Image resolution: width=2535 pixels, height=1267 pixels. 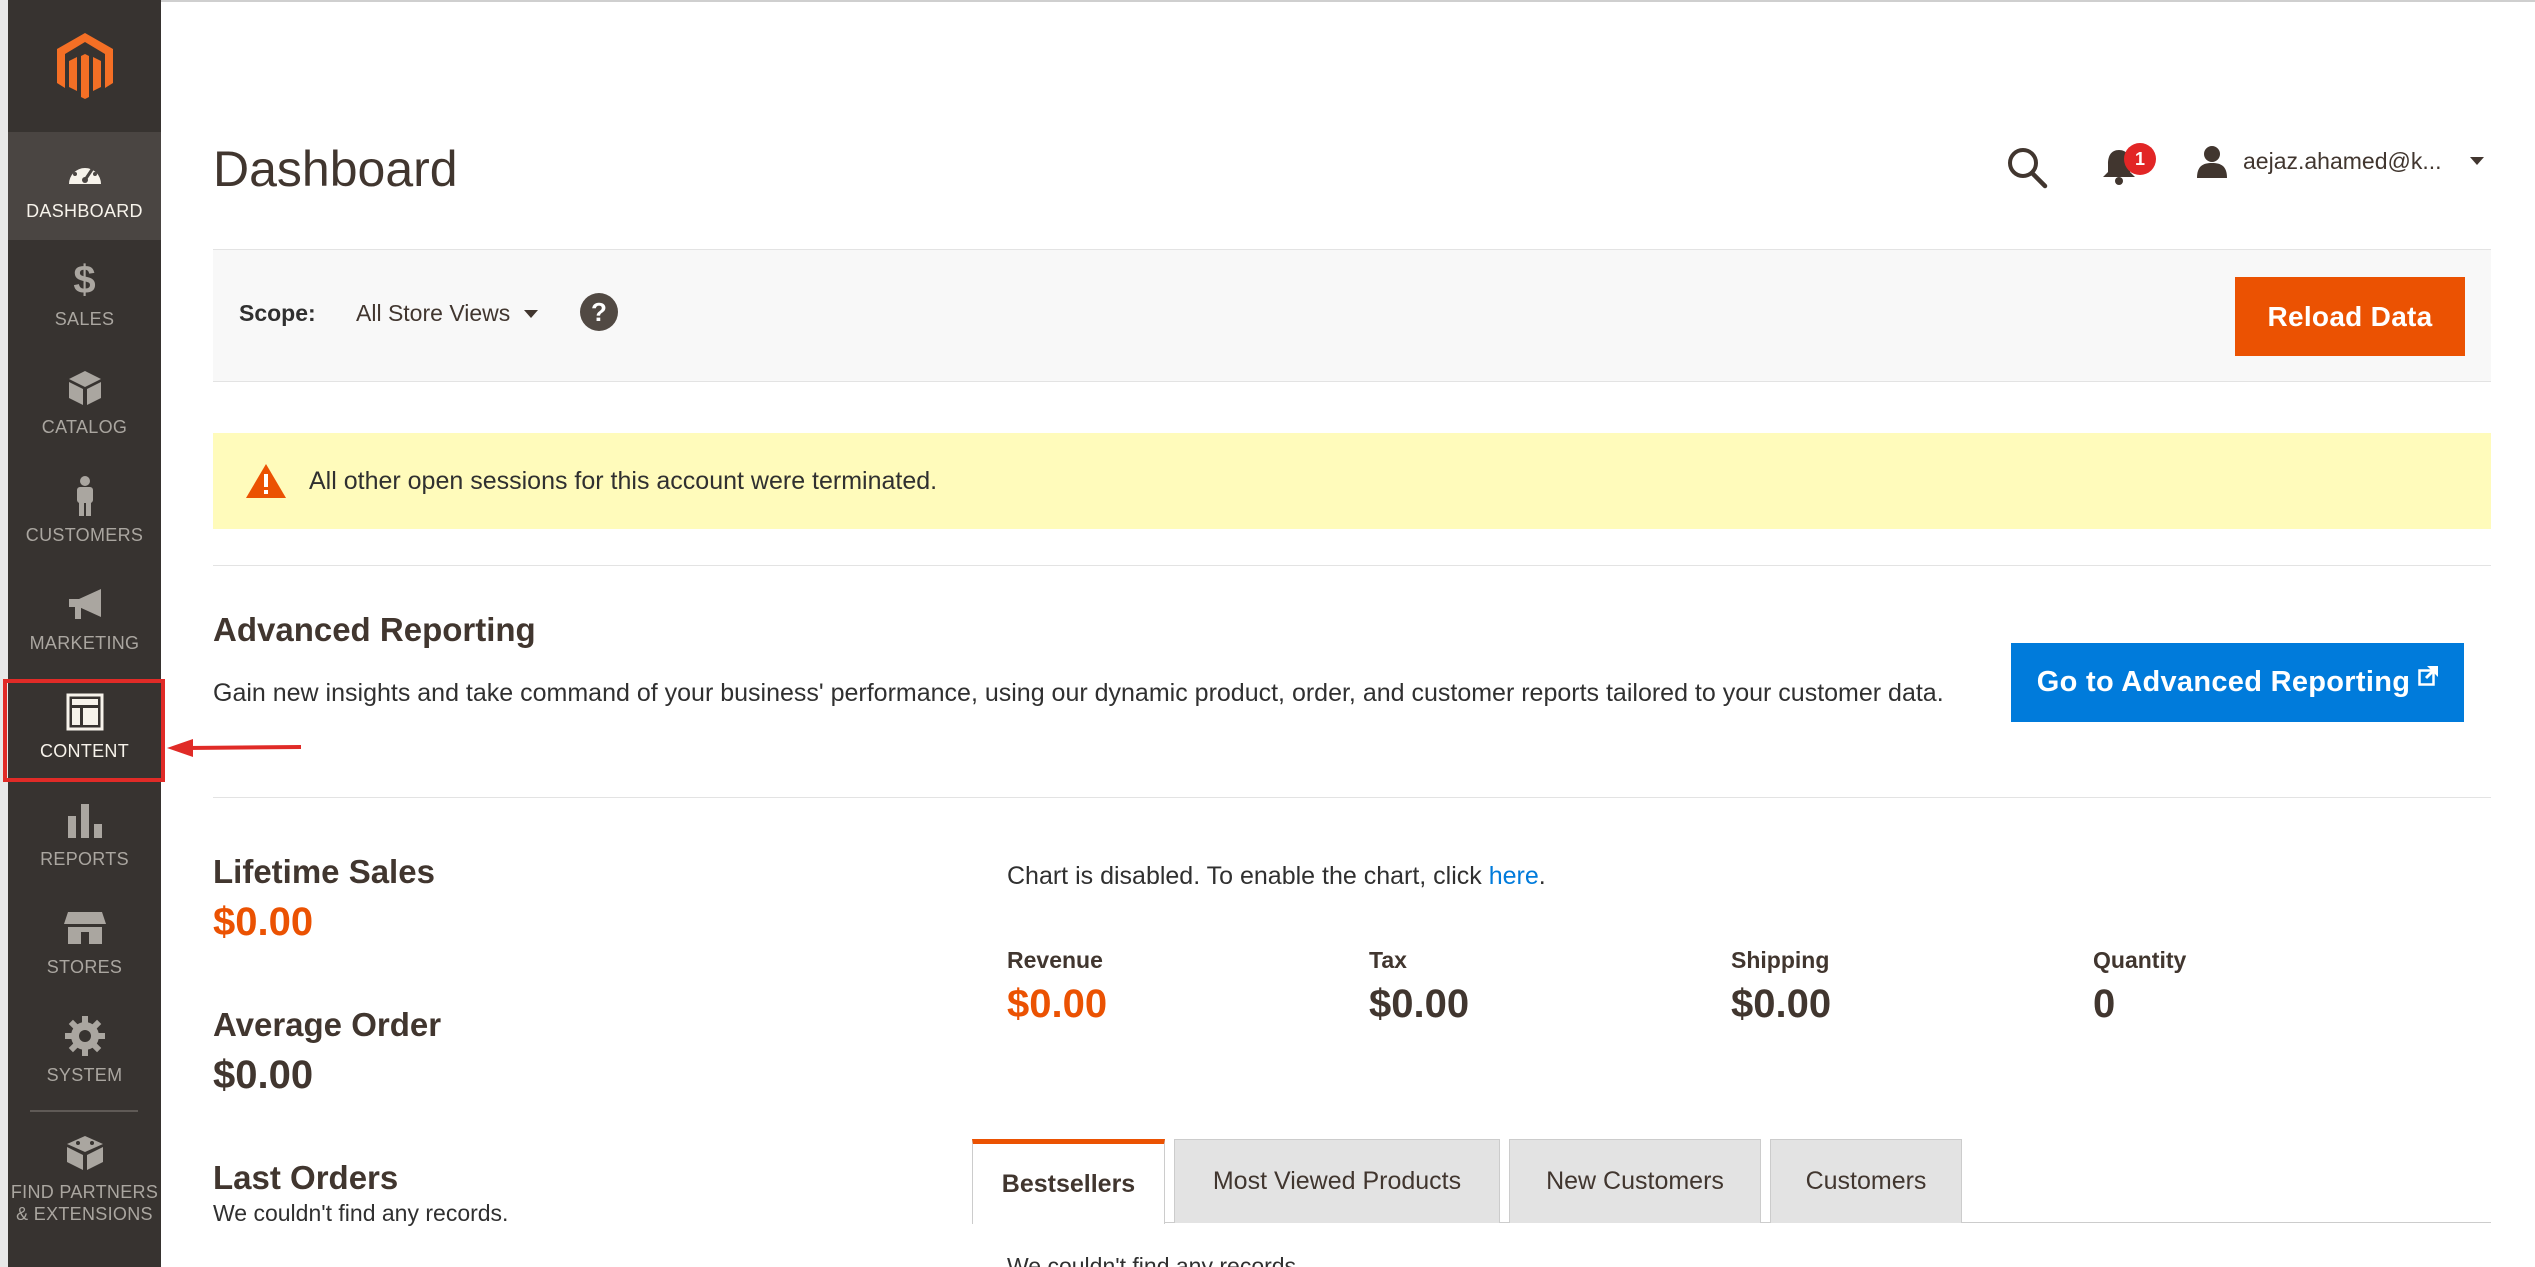 What do you see at coordinates (84, 967) in the screenshot?
I see `sidebar-item-label: STORES` at bounding box center [84, 967].